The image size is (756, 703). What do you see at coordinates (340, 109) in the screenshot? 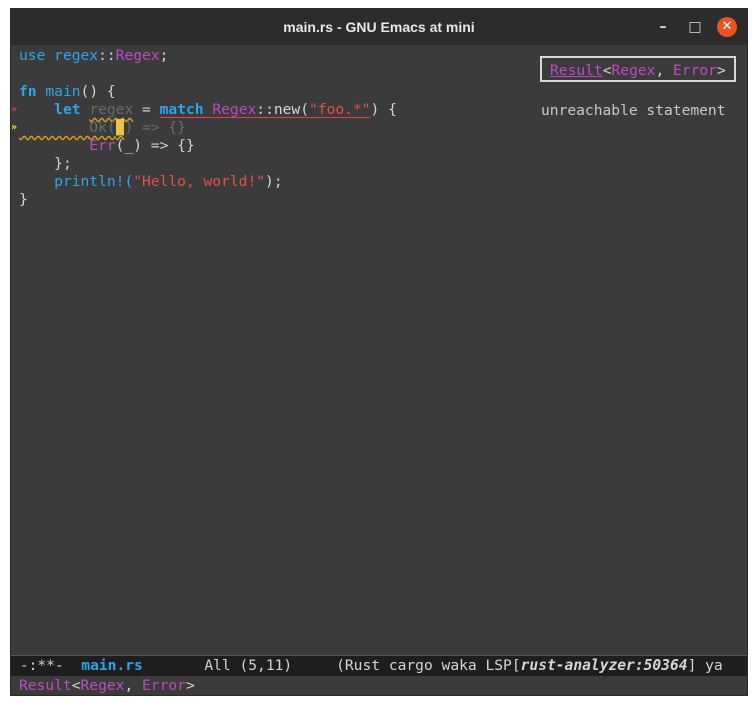
I see `string-literal: "foo.*"` at bounding box center [340, 109].